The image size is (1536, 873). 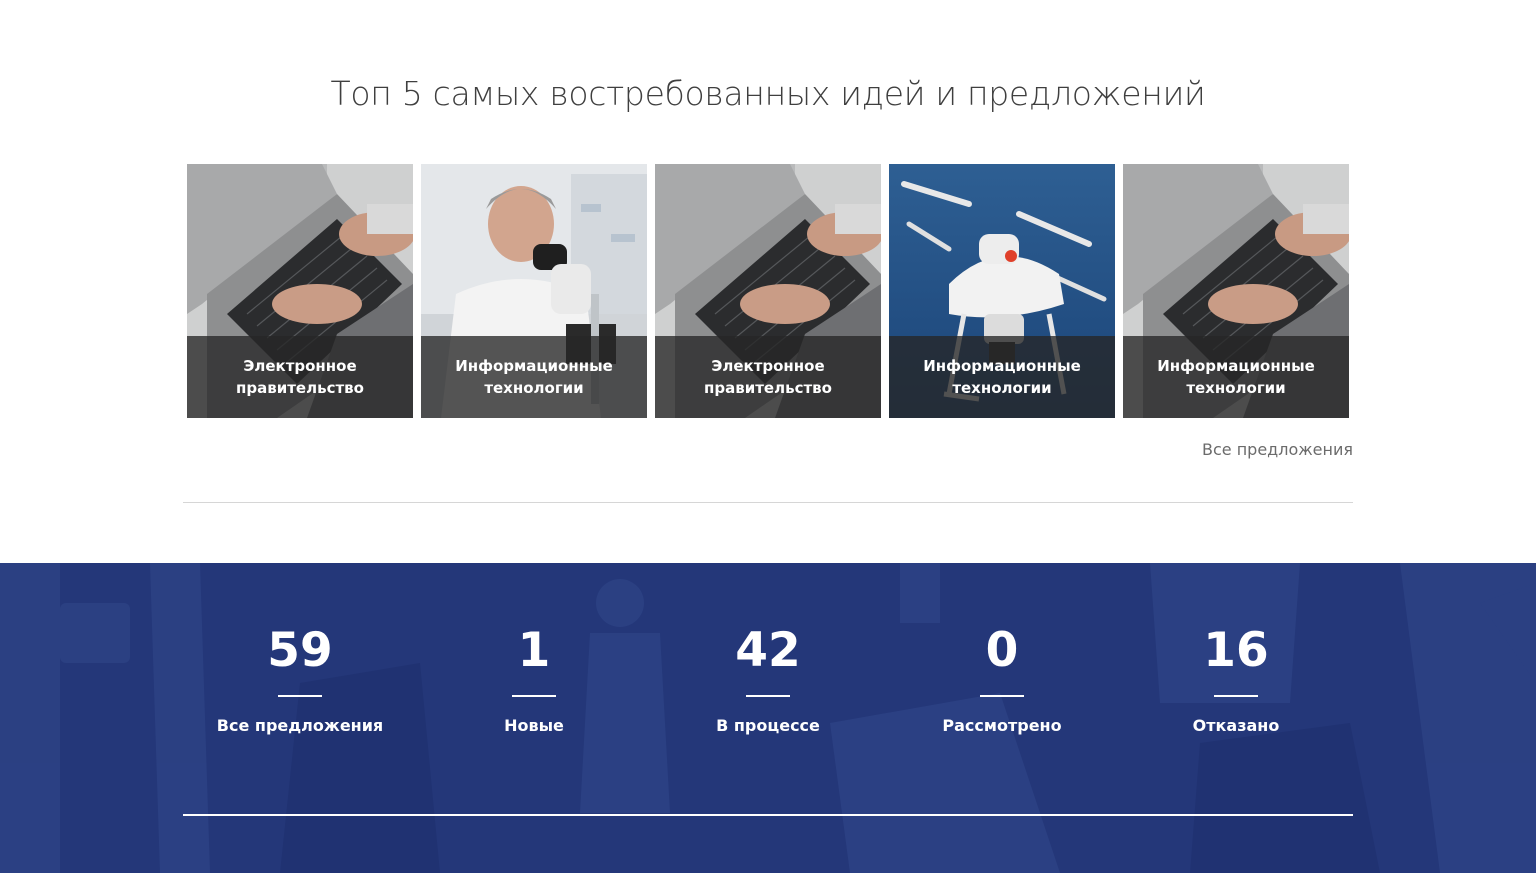 I want to click on stat-value: 16, so click(x=1236, y=650).